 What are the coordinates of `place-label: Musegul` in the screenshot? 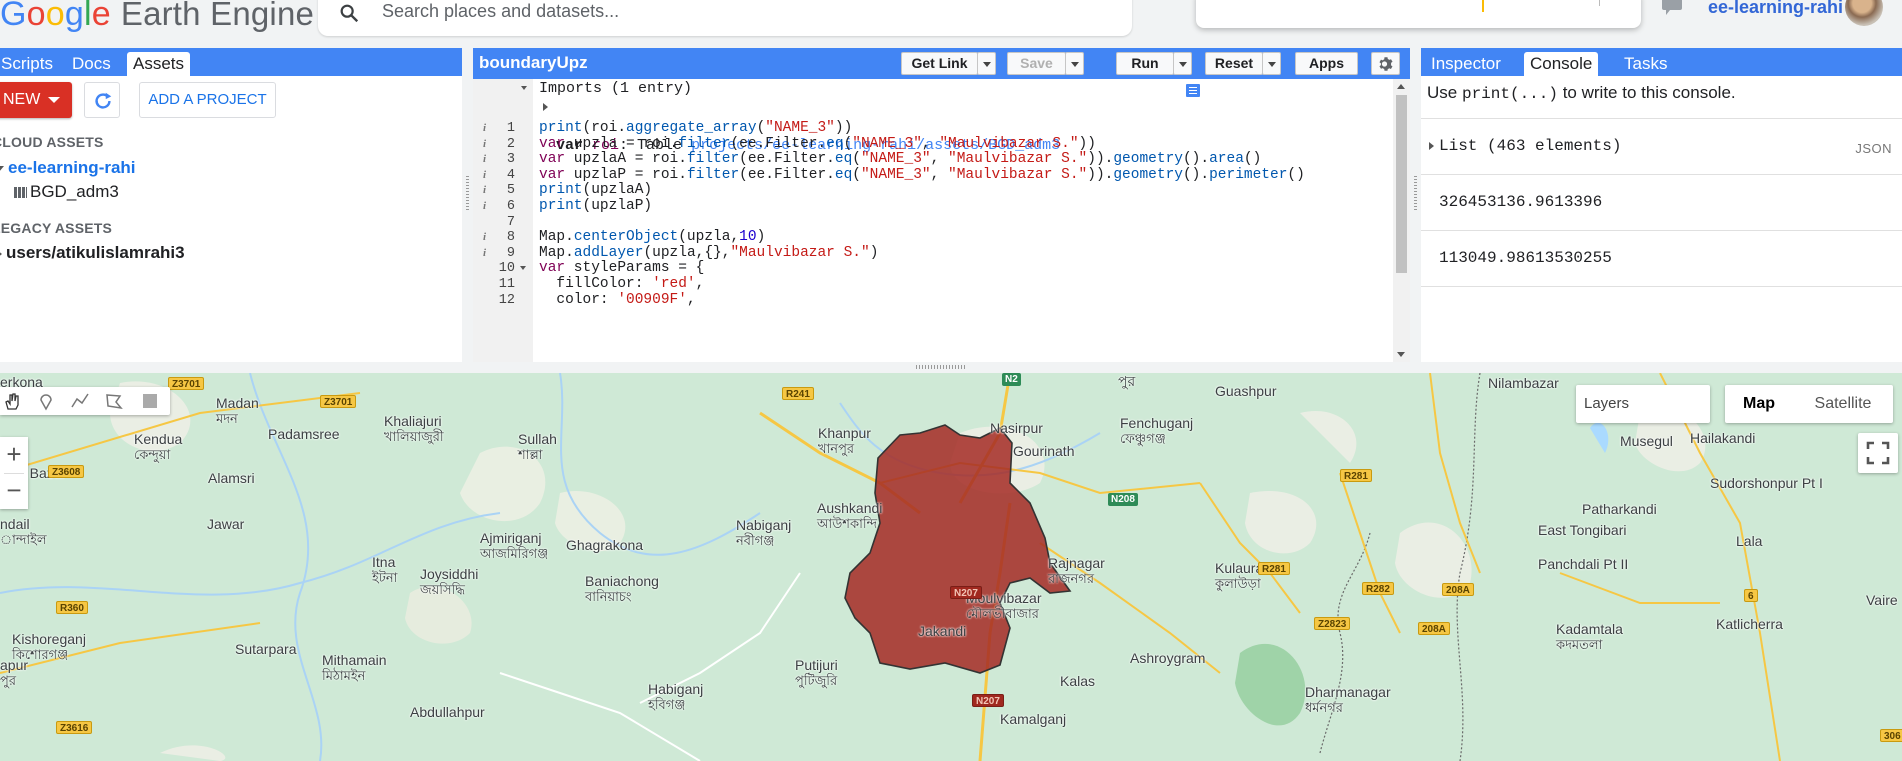 It's located at (1646, 441).